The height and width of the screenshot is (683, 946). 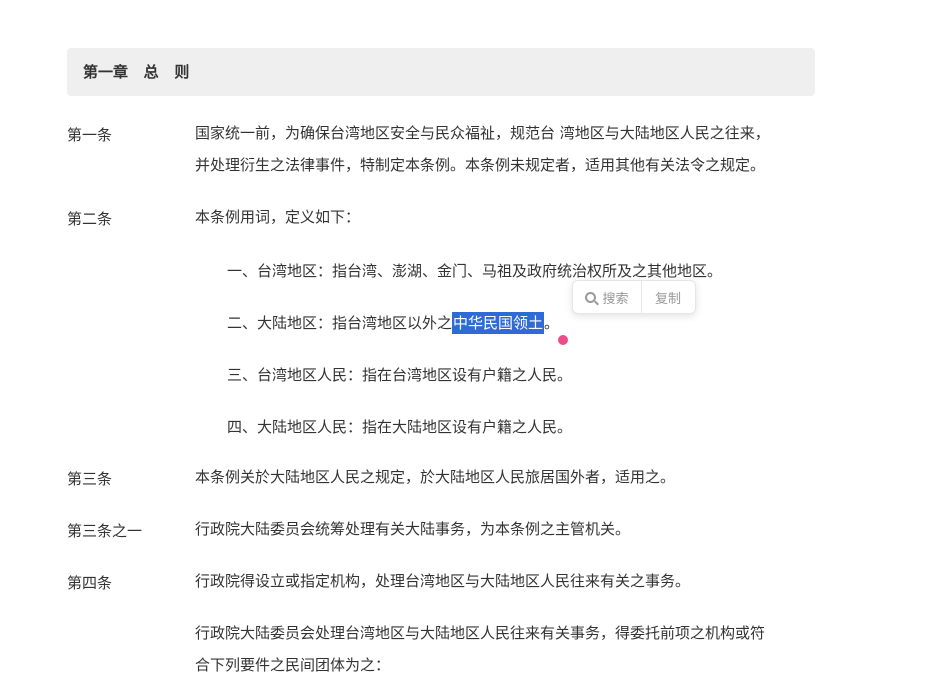 What do you see at coordinates (293, 665) in the screenshot?
I see `article-text-line: 合下列要件之民间团体为之：` at bounding box center [293, 665].